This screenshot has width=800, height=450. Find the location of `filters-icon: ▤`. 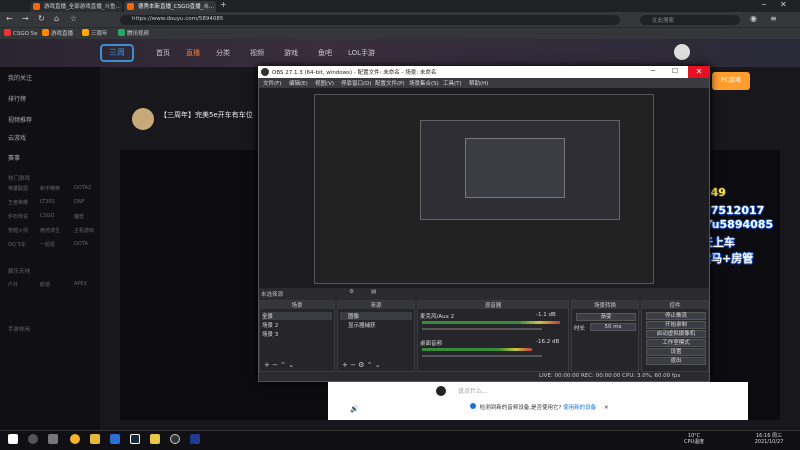

filters-icon: ▤ is located at coordinates (373, 292).